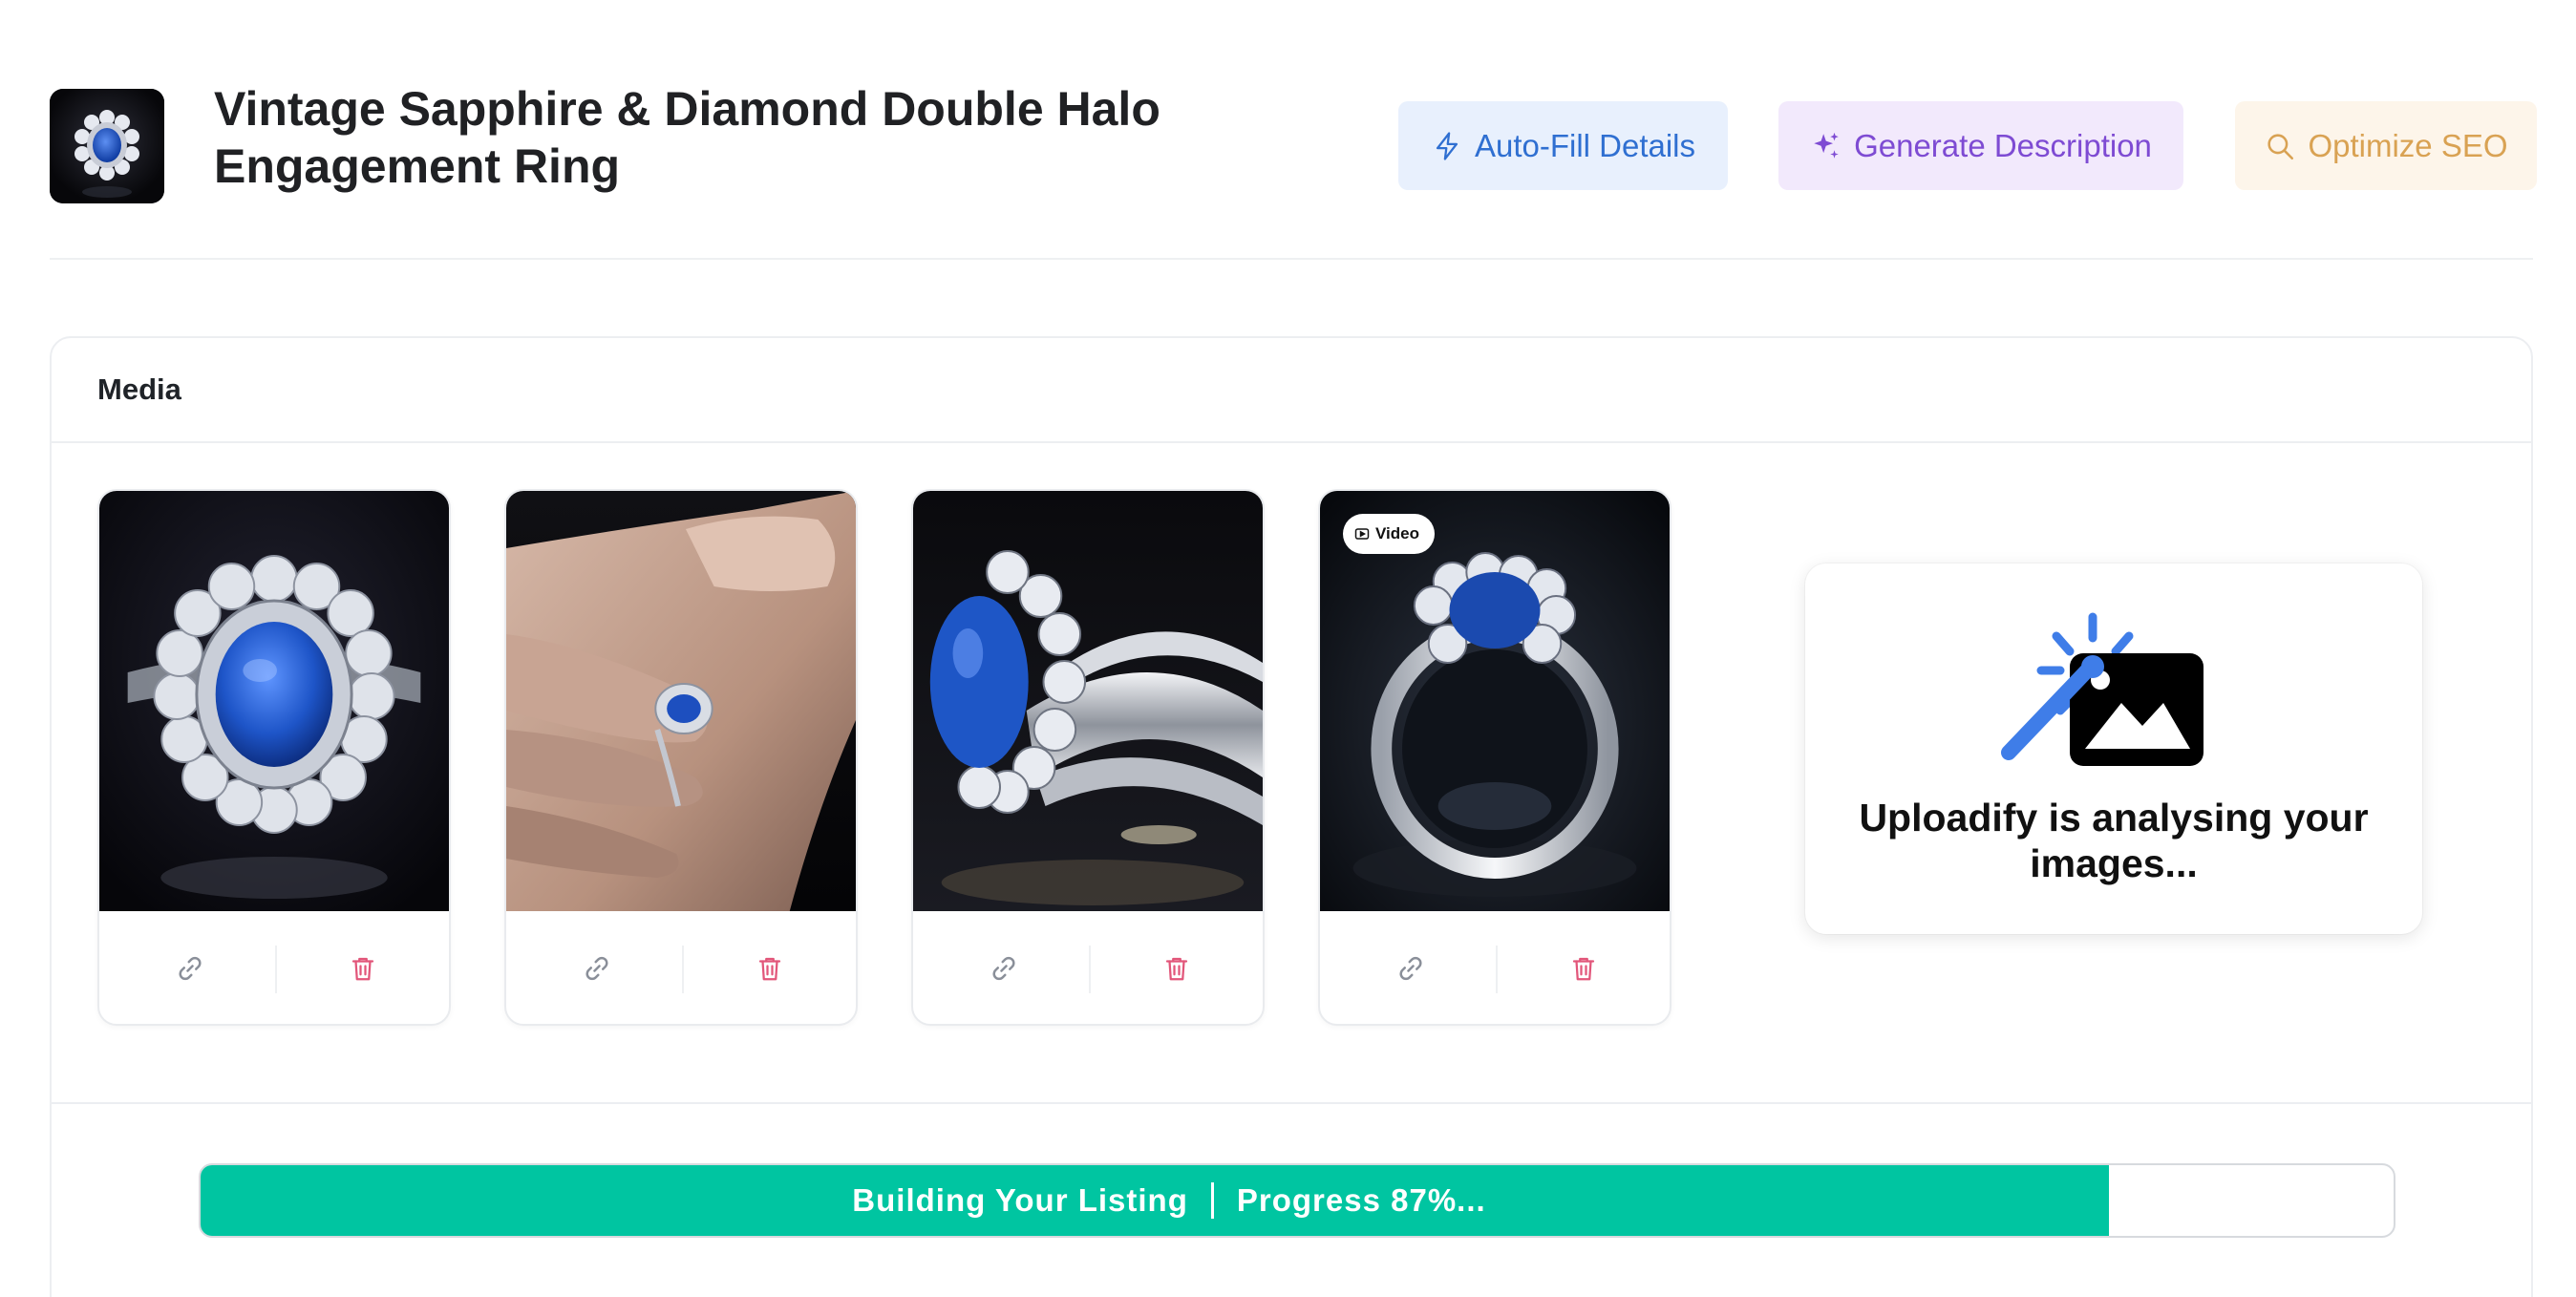 The width and height of the screenshot is (2576, 1297). I want to click on ring-photo, so click(274, 701).